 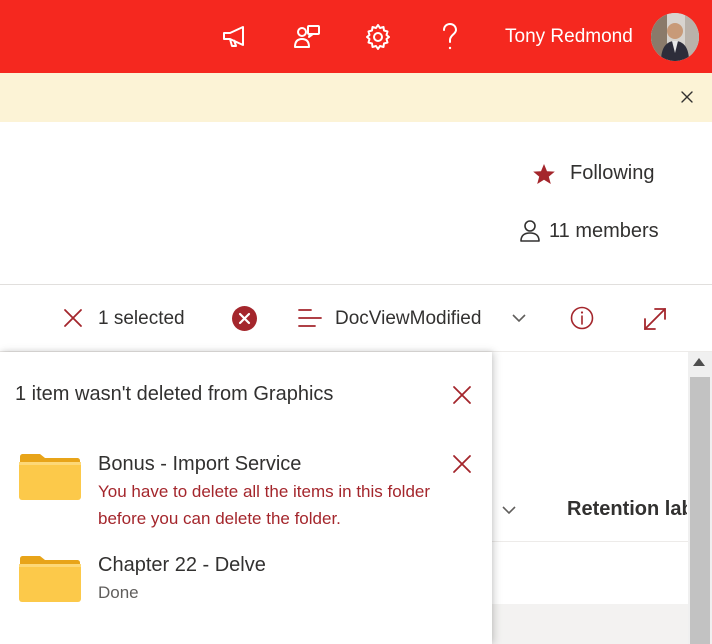 What do you see at coordinates (590, 624) in the screenshot?
I see `list-row` at bounding box center [590, 624].